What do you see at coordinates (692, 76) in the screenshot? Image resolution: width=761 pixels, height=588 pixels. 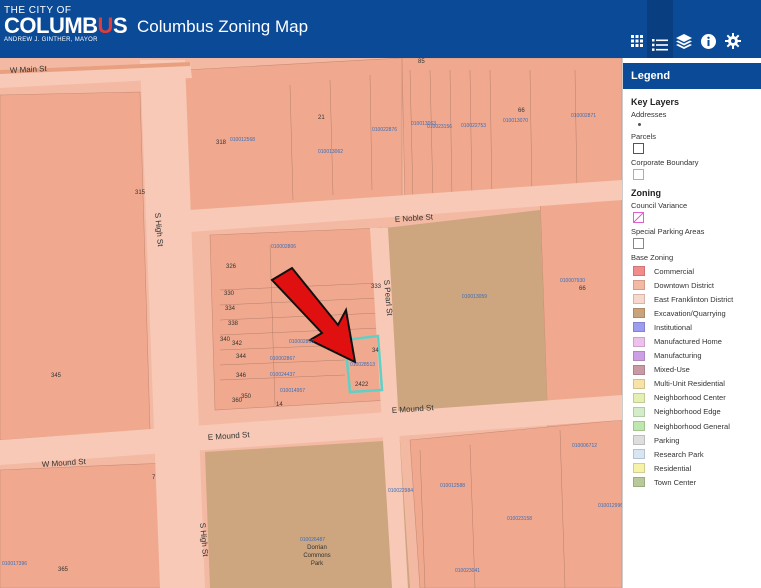 I see `legend-title: Legend` at bounding box center [692, 76].